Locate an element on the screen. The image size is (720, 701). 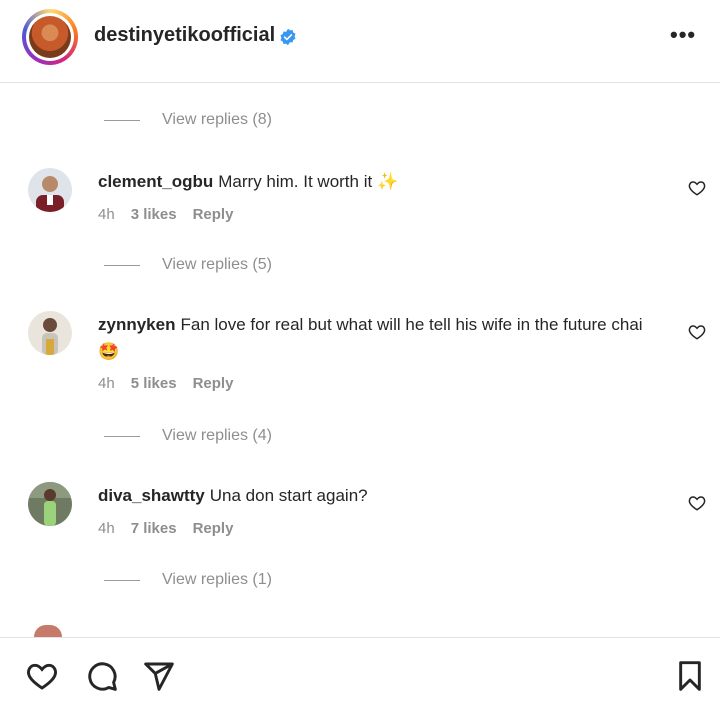
comment-meta: 4h 5 likes Reply is located at coordinates (165, 383).